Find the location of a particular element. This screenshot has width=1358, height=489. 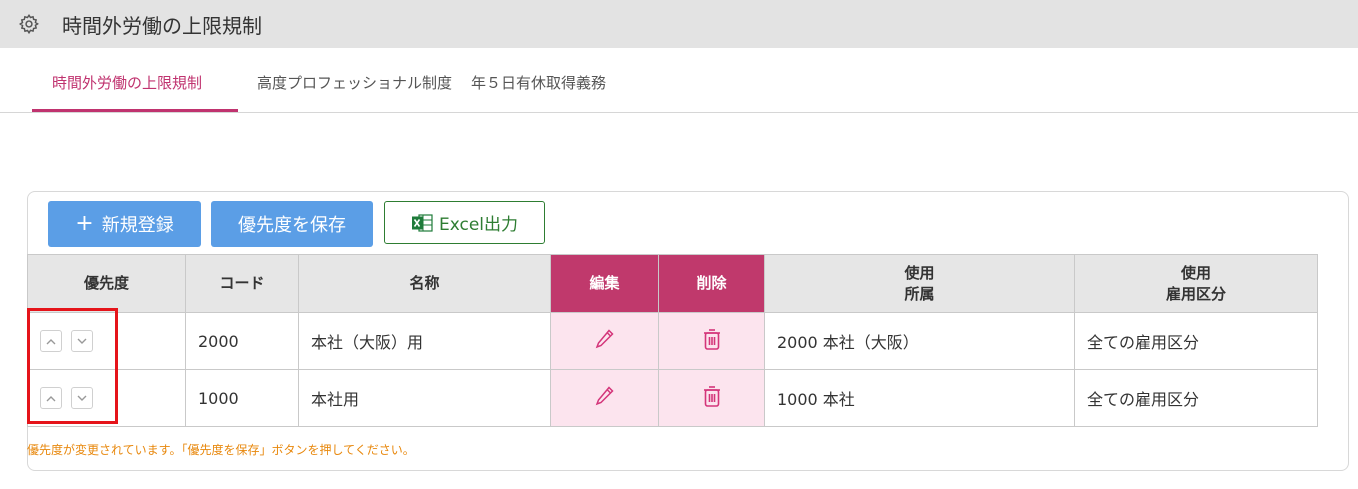

table-header-row: 優先度 コード 名称 編集 削除 使用 所属 使用 雇用区分 is located at coordinates (672, 283).